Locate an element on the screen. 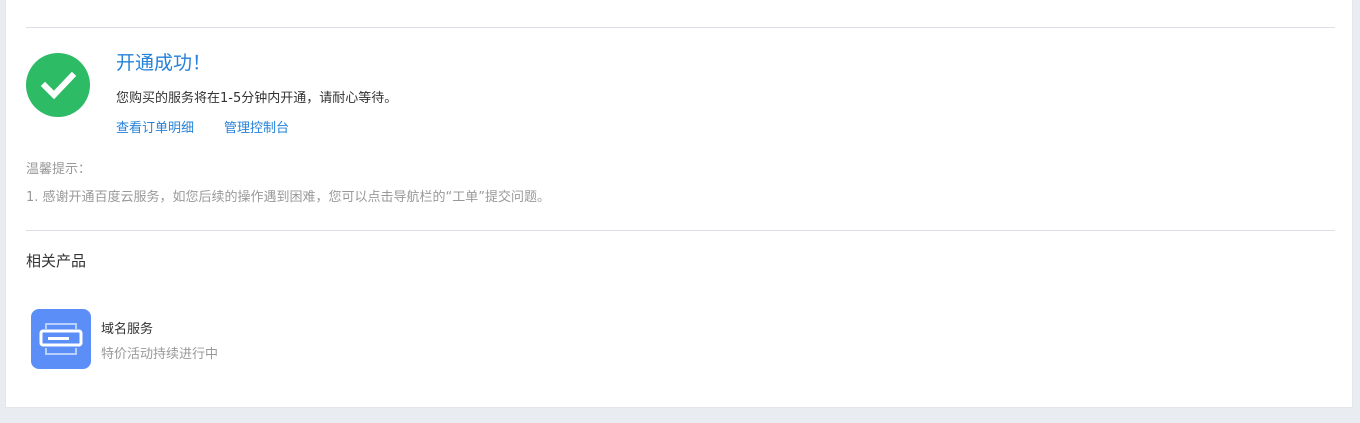  related-products-title: 相关产品 is located at coordinates (56, 261).